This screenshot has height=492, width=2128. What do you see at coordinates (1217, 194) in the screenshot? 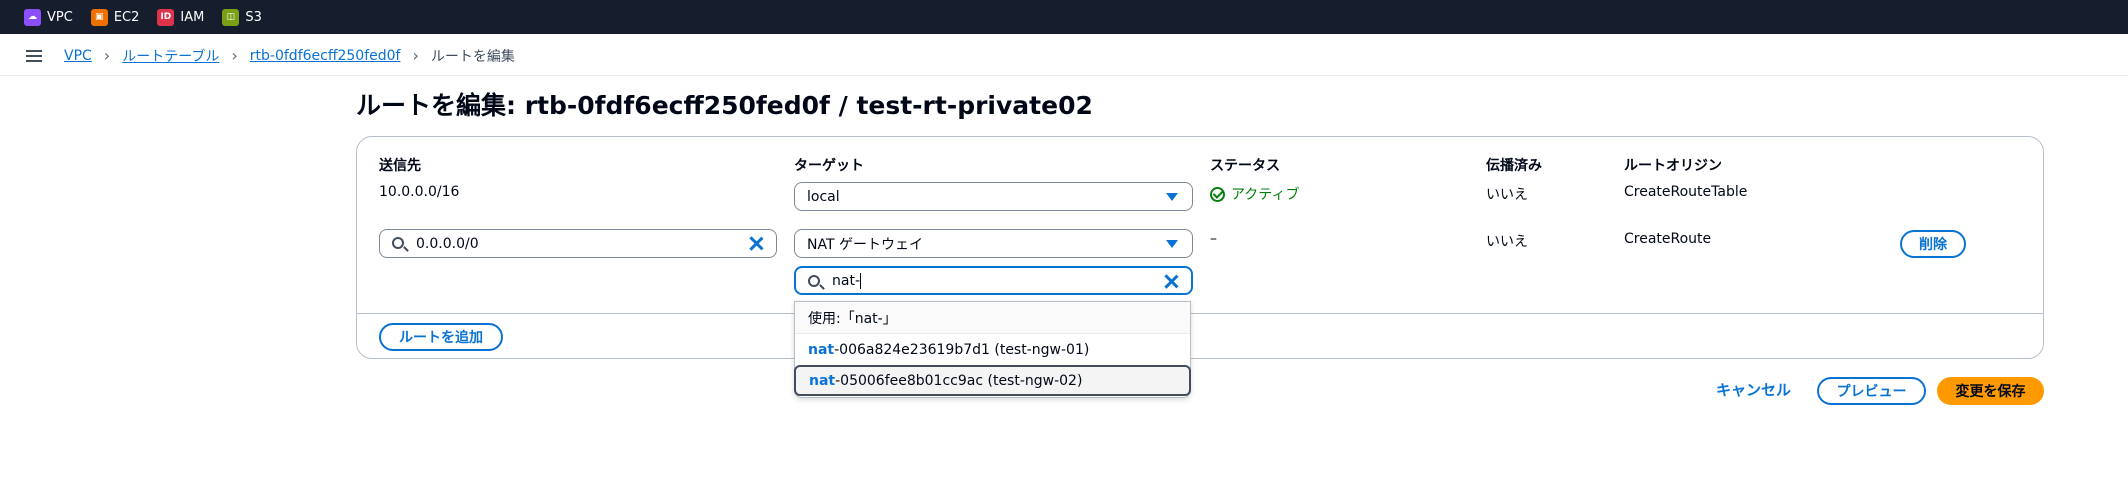
I see `status-positive-icon` at bounding box center [1217, 194].